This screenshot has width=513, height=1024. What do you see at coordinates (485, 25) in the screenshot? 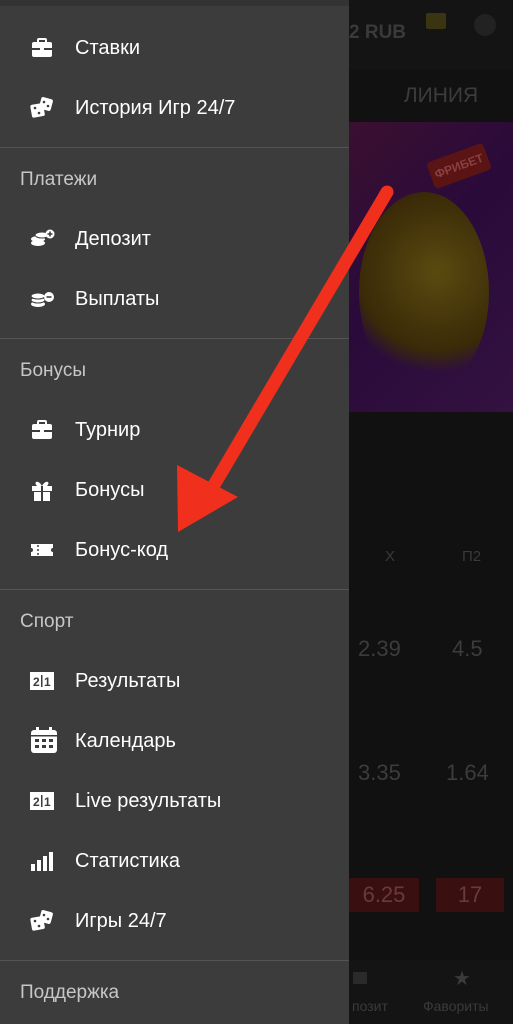
I see `user-icon` at bounding box center [485, 25].